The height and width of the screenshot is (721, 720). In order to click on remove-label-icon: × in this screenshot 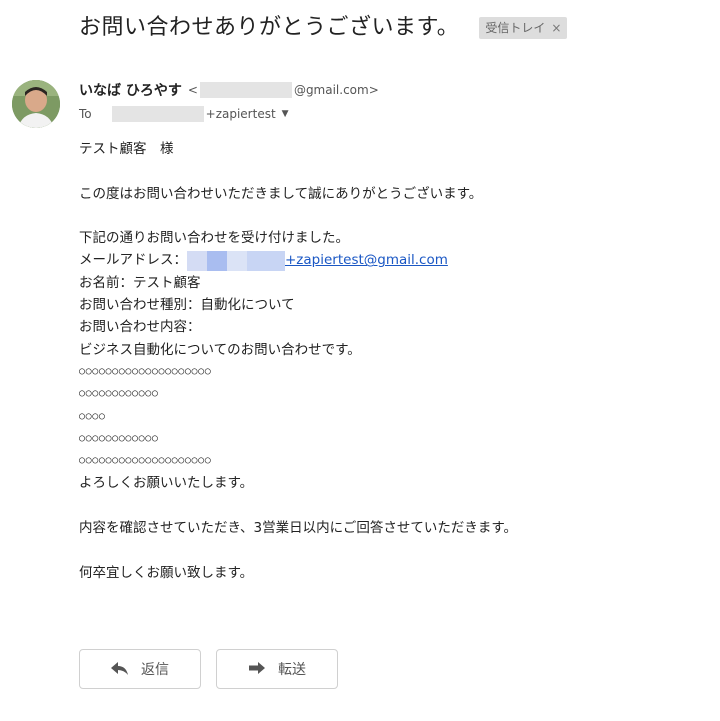, I will do `click(556, 28)`.